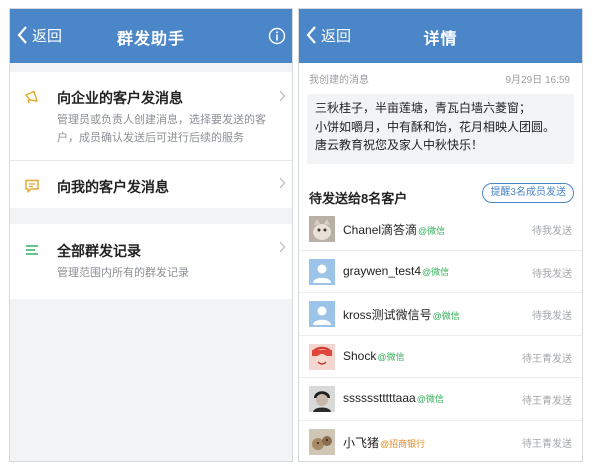 Image resolution: width=593 pixels, height=471 pixels. I want to click on send-to-my-customers: 向我的客户发消息, so click(151, 184).